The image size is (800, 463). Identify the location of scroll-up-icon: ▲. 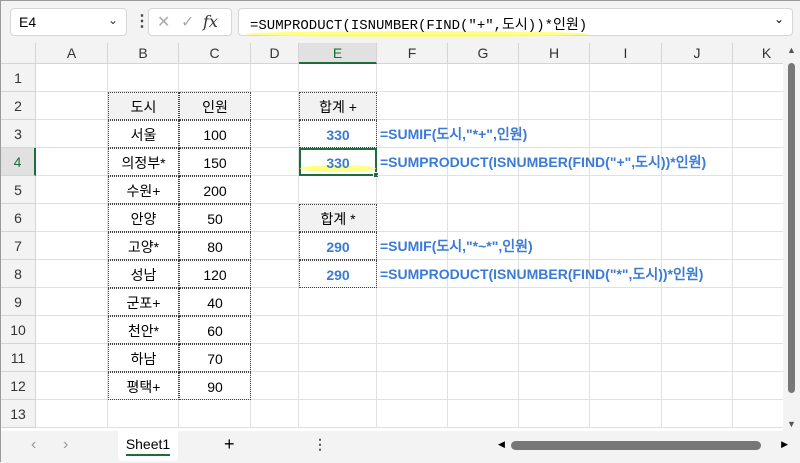
(791, 50).